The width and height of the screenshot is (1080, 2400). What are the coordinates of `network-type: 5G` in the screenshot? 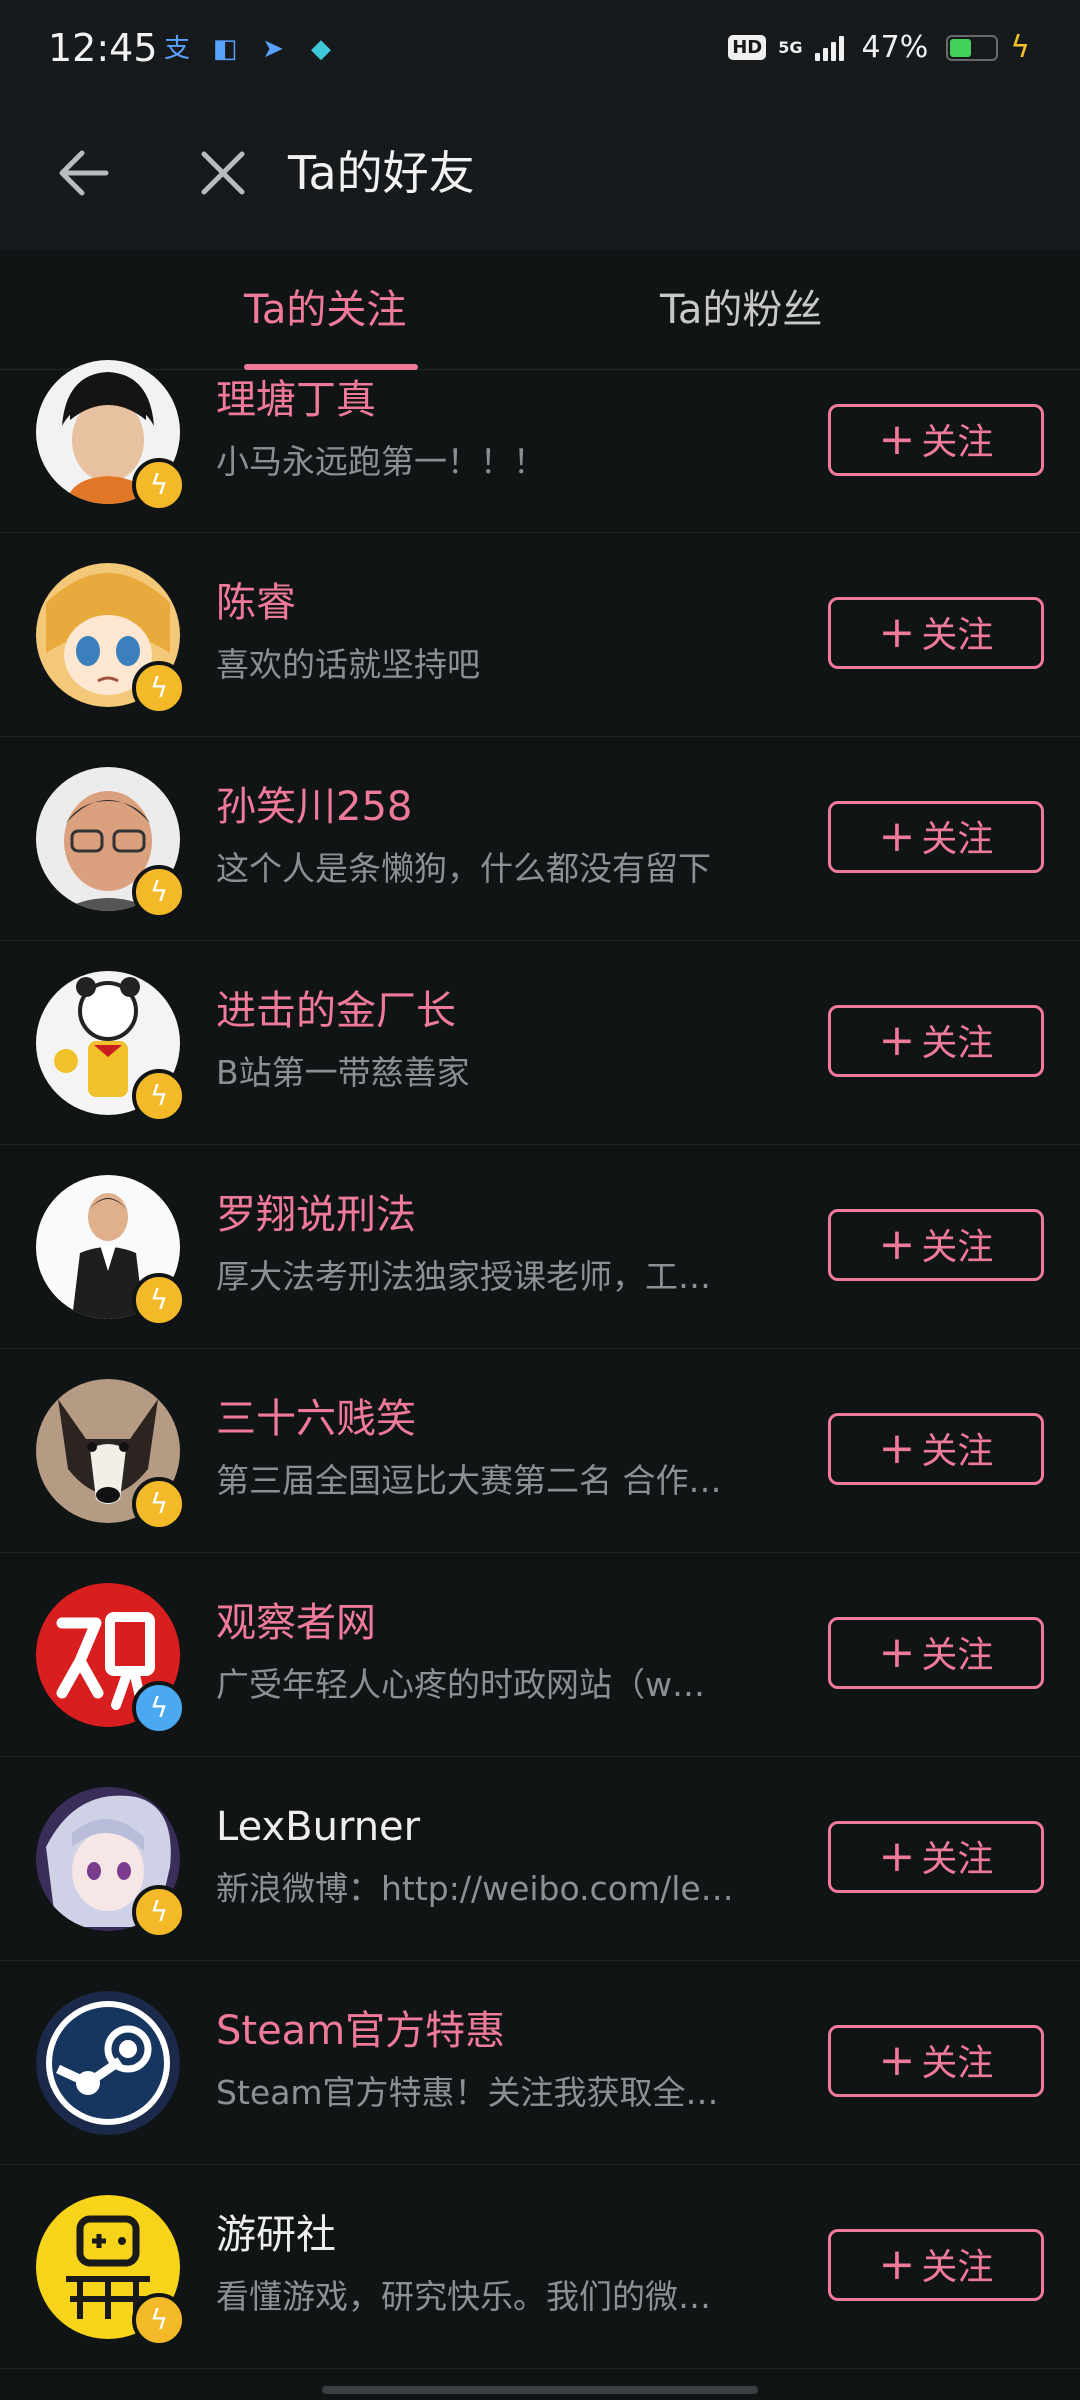 It's located at (790, 47).